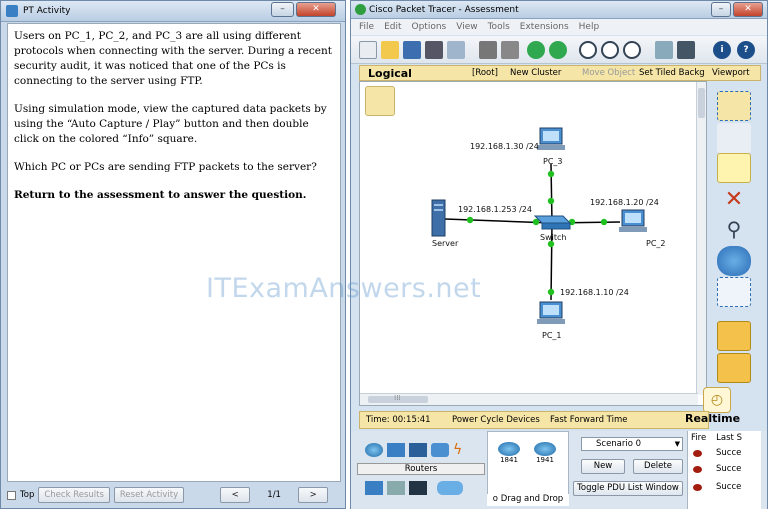  I want to click on zoom-in-icon, so click(588, 50).